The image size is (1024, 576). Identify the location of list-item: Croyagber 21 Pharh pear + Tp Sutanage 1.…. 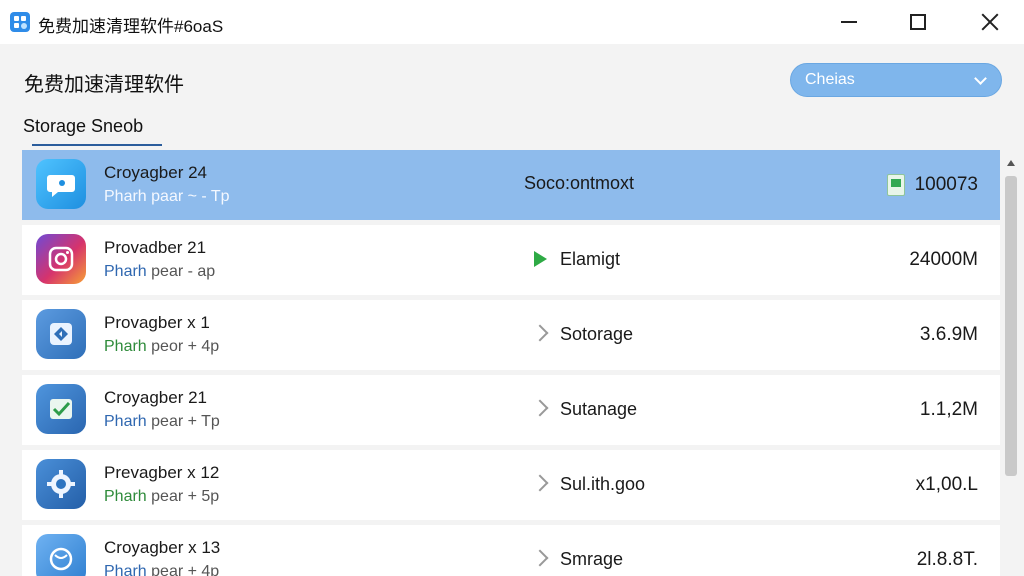
(511, 410).